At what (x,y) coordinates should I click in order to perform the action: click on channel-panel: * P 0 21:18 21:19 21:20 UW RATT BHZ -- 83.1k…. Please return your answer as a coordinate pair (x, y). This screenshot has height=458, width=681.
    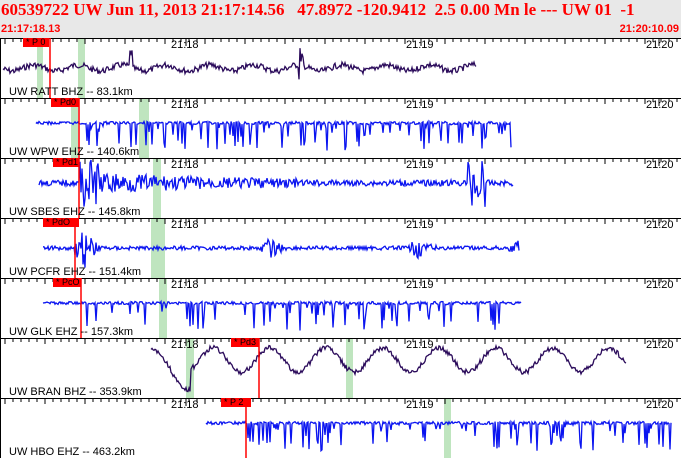
    Looking at the image, I should click on (340, 68).